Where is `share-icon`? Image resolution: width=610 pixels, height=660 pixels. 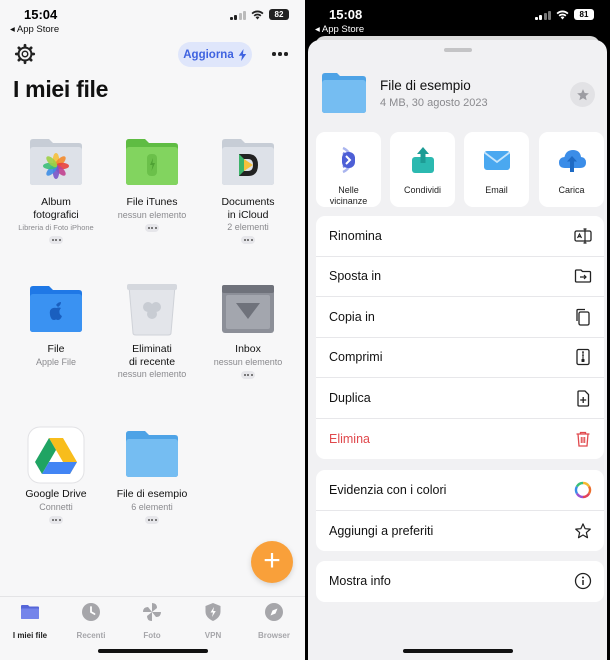 share-icon is located at coordinates (422, 160).